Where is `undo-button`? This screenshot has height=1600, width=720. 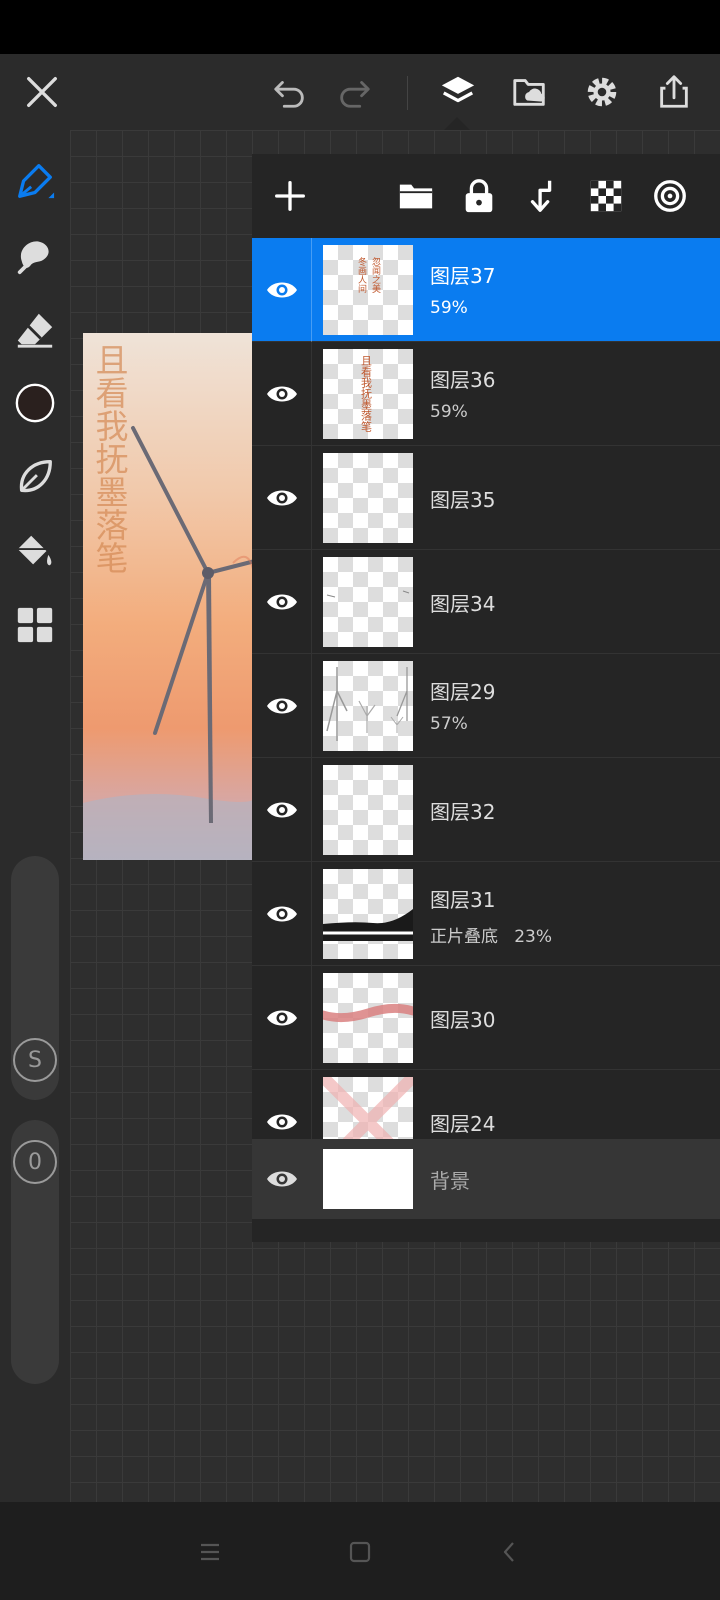 undo-button is located at coordinates (290, 92).